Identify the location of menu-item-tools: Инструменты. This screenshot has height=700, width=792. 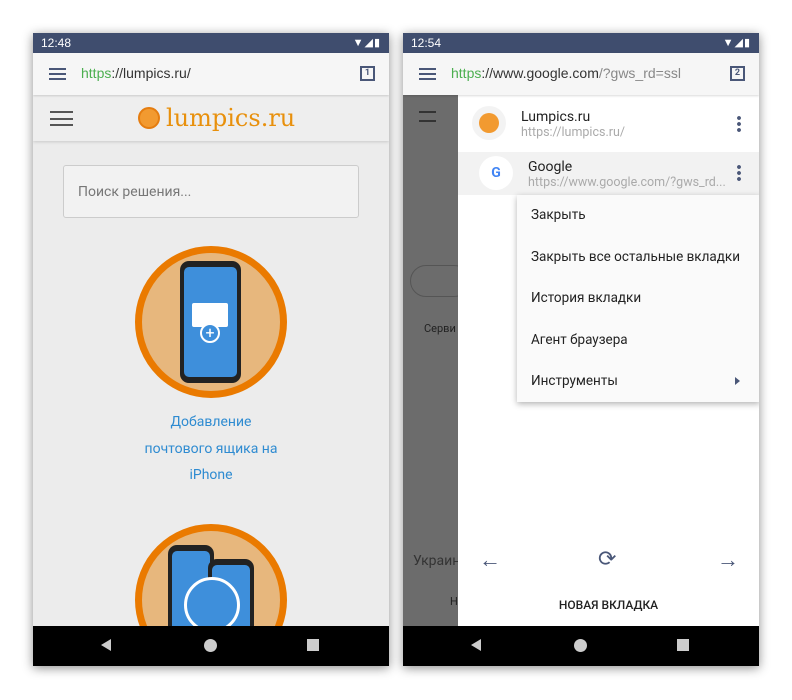
(638, 382).